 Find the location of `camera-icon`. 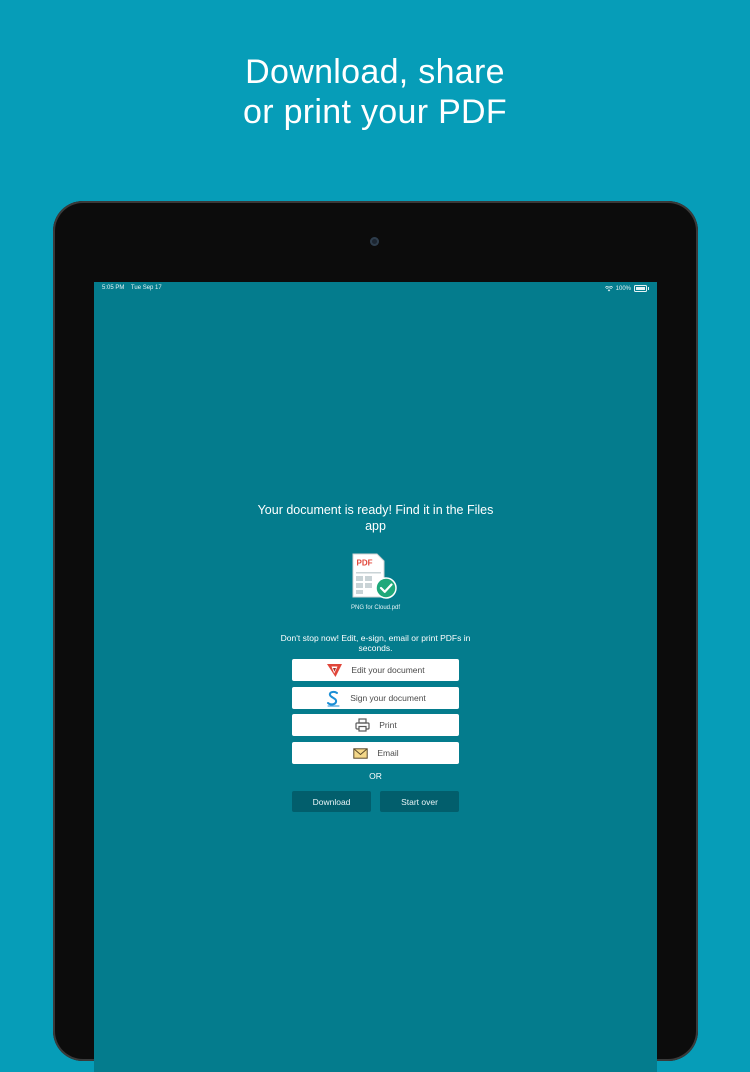

camera-icon is located at coordinates (374, 241).